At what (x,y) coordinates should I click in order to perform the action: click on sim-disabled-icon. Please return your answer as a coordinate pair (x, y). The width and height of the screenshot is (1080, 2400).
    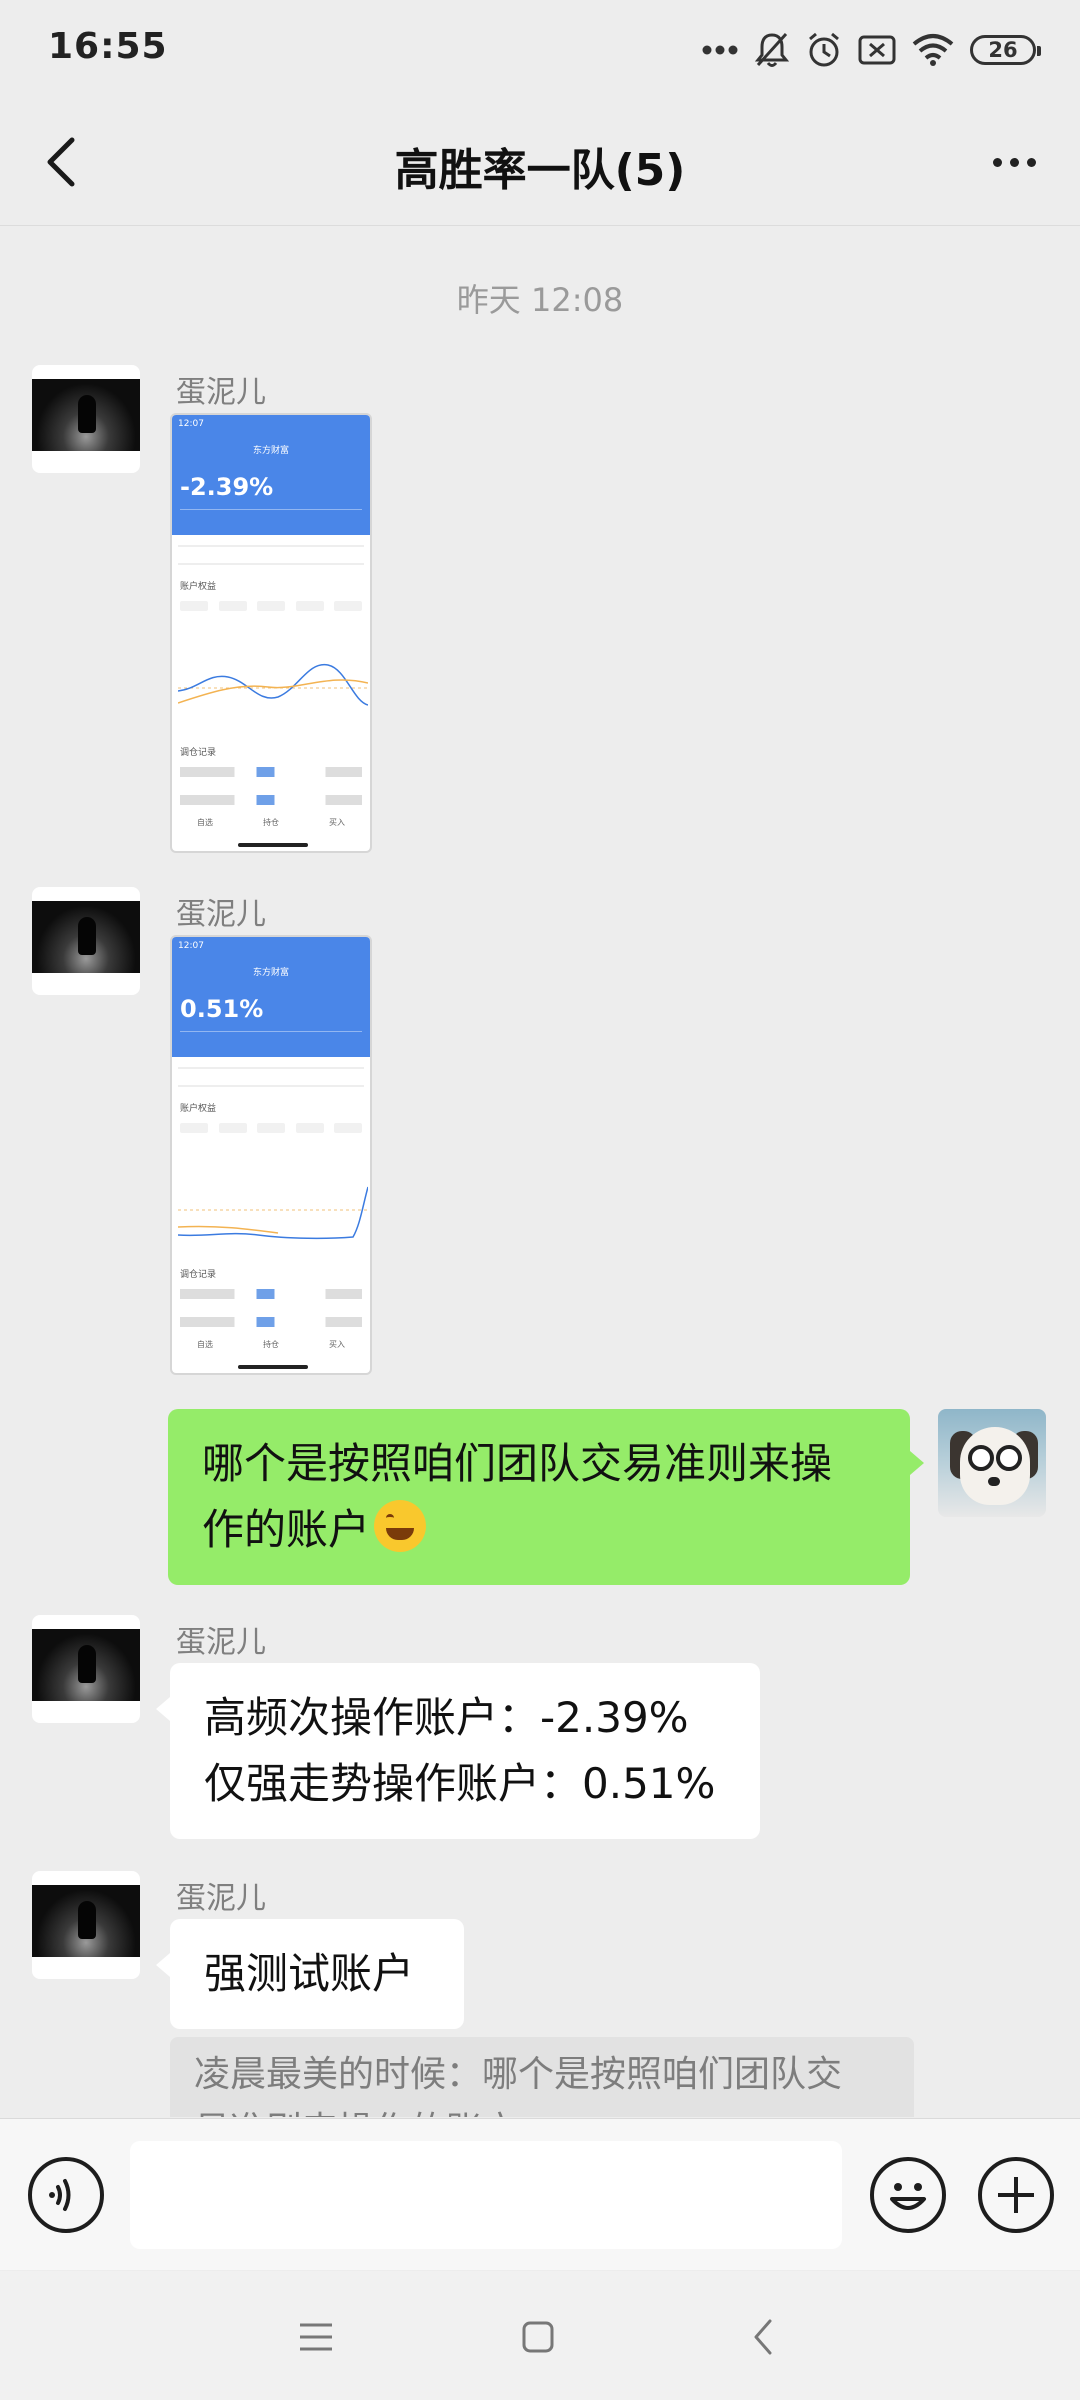
    Looking at the image, I should click on (877, 50).